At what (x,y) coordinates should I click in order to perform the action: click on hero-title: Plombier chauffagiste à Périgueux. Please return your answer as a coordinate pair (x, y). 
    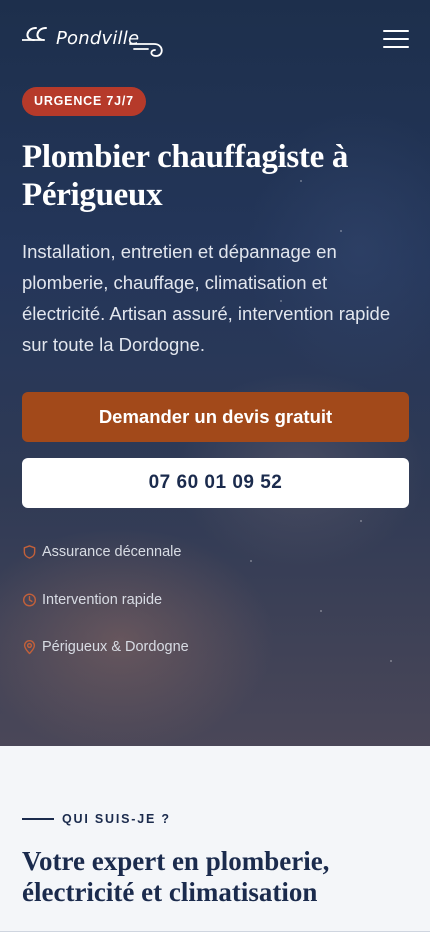
    Looking at the image, I should click on (185, 176).